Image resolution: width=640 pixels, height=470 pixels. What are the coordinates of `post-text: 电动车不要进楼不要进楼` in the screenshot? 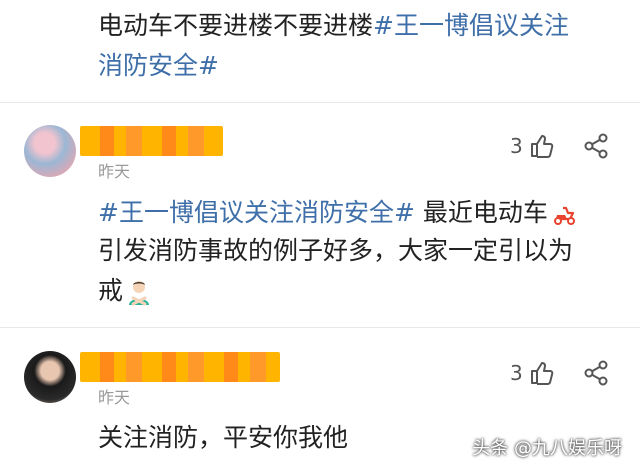 It's located at (236, 25).